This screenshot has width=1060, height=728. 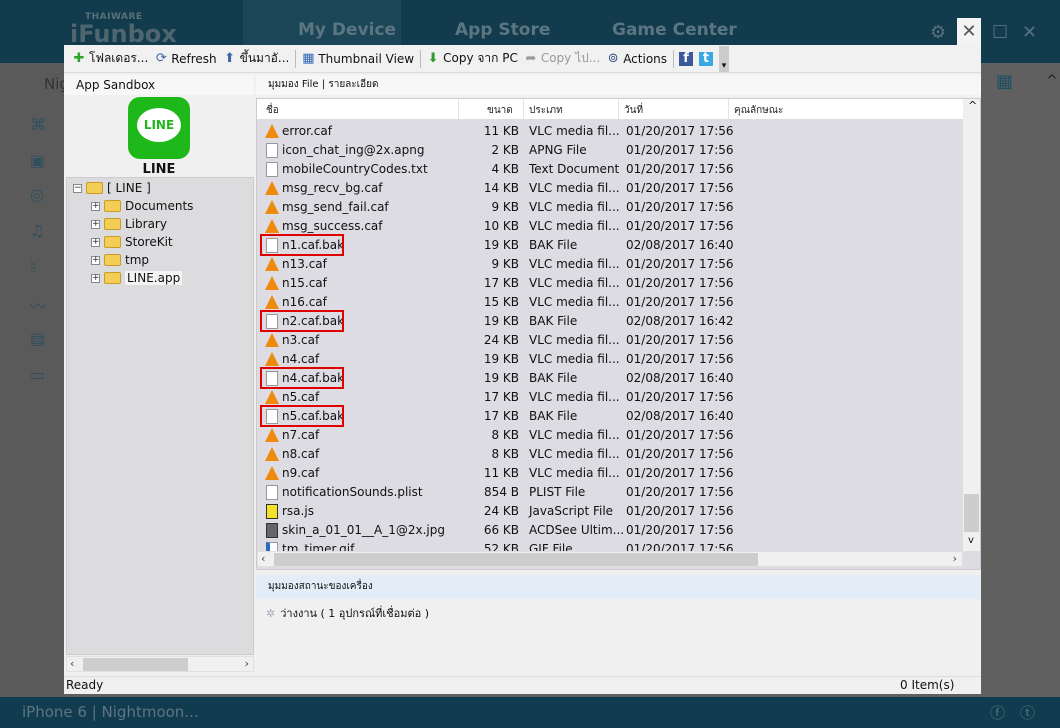 What do you see at coordinates (142, 206) in the screenshot?
I see `tree-node-documents: + Documents` at bounding box center [142, 206].